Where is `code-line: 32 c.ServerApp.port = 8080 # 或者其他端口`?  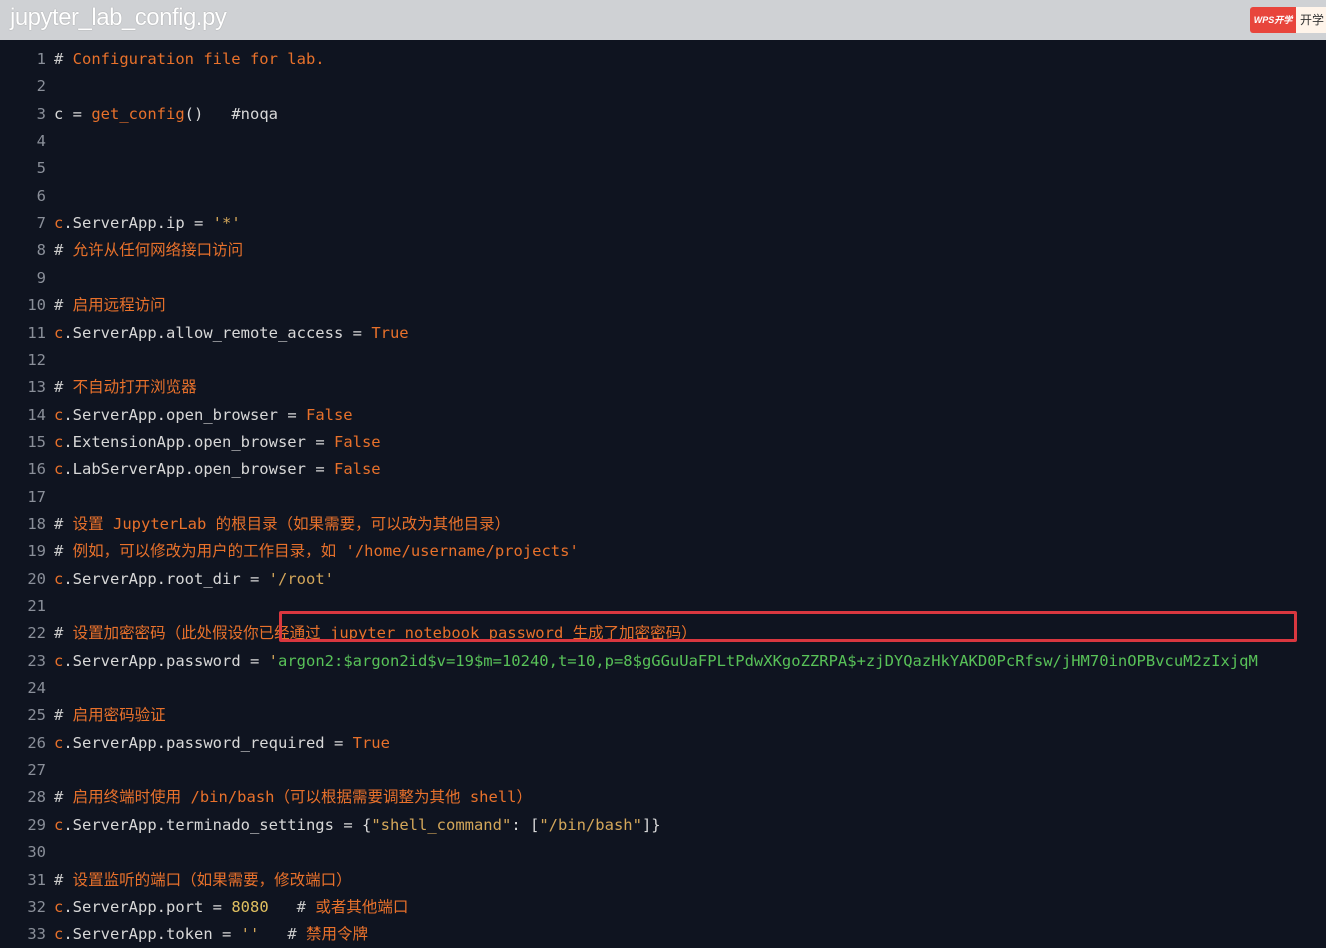
code-line: 32 c.ServerApp.port = 8080 # 或者其他端口 is located at coordinates (663, 907).